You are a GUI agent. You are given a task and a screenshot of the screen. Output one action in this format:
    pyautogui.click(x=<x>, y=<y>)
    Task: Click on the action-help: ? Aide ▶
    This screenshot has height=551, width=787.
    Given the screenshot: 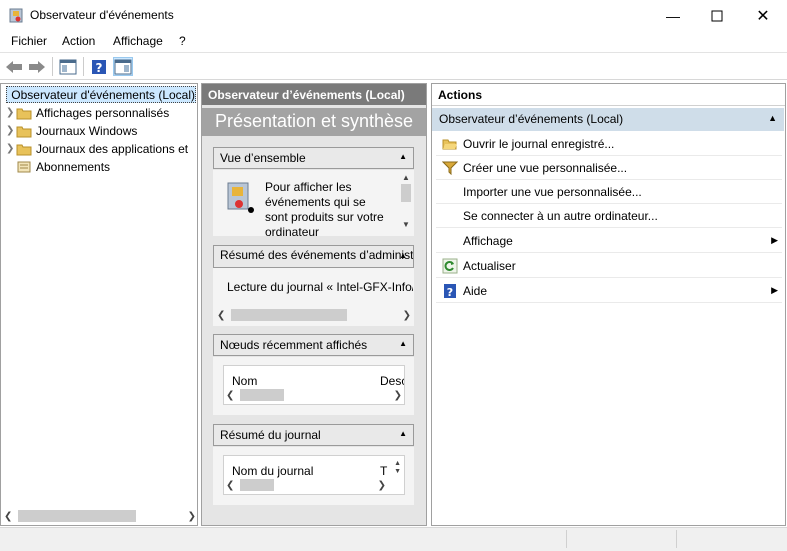 What is the action you would take?
    pyautogui.click(x=609, y=291)
    